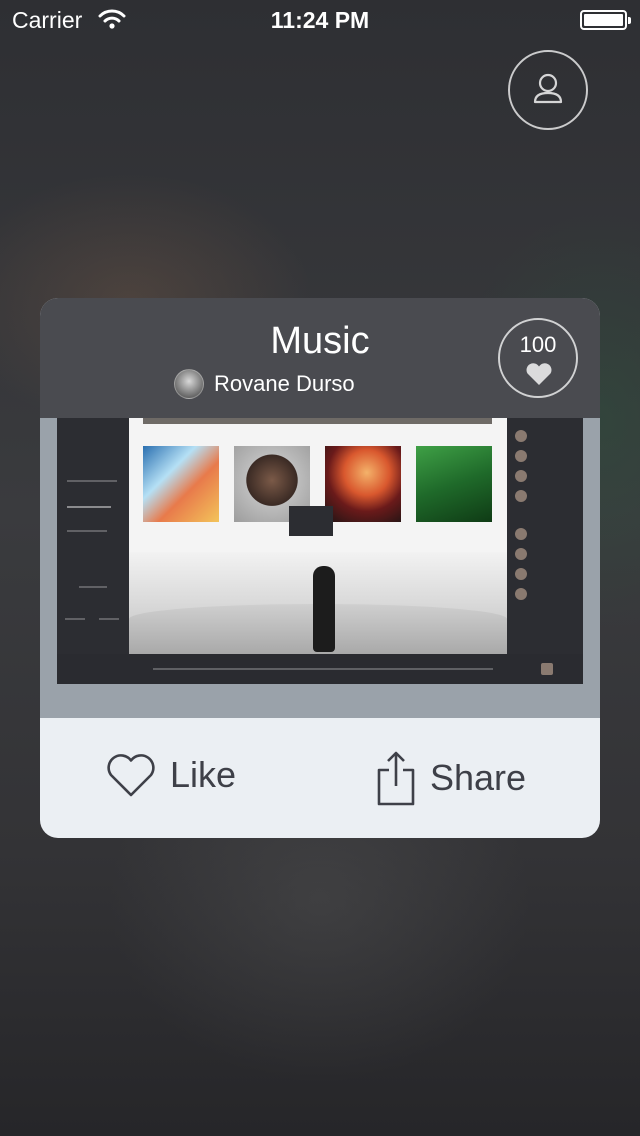 This screenshot has width=640, height=1136. Describe the element at coordinates (317, 421) in the screenshot. I see `preview-album-row-top` at that location.